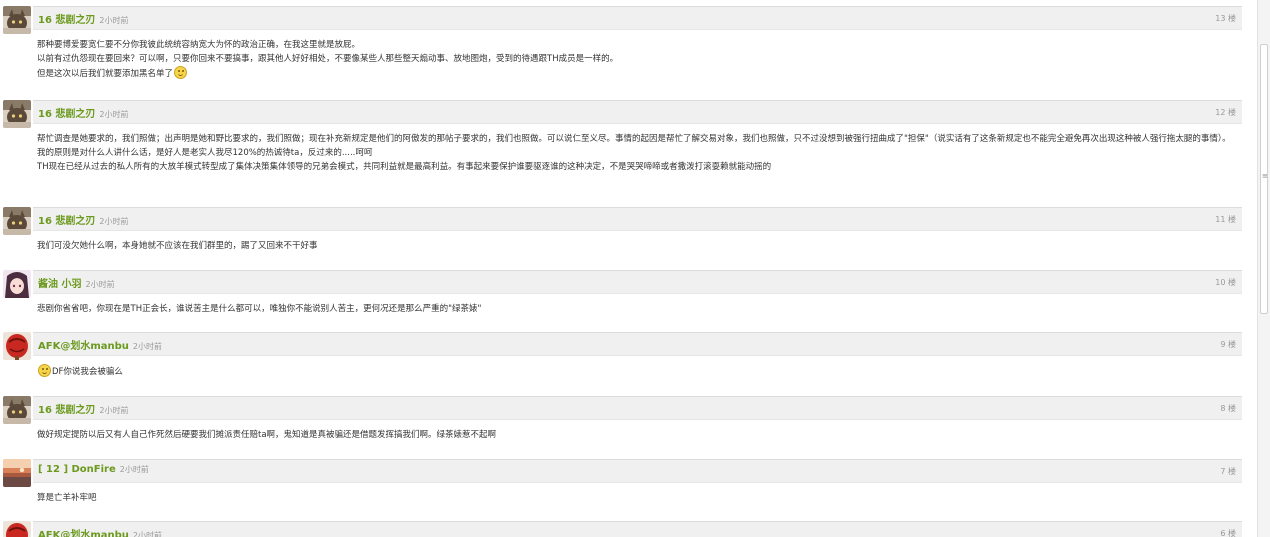 The width and height of the screenshot is (1270, 537). What do you see at coordinates (637, 529) in the screenshot?
I see `post-header: AFK@划水manbu 2小时前 6 楼` at bounding box center [637, 529].